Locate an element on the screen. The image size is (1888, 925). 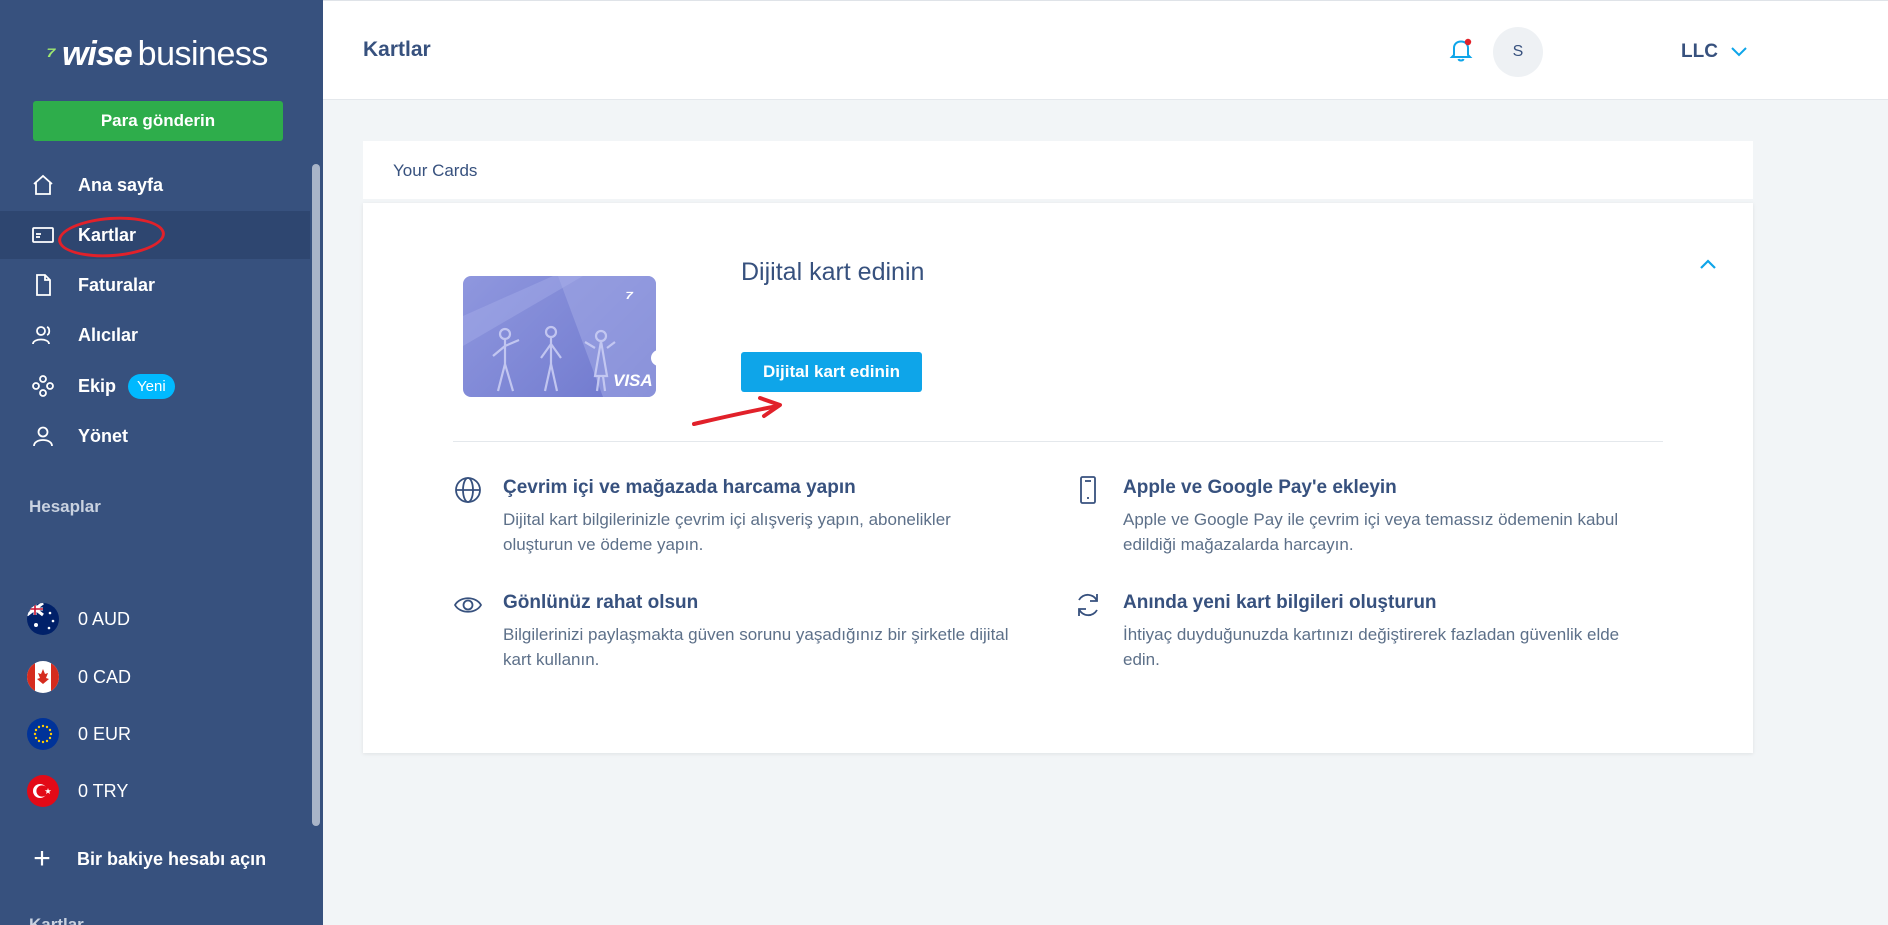
team-icon is located at coordinates (43, 386).